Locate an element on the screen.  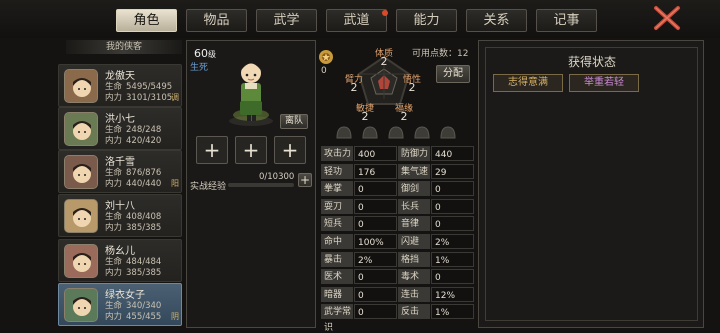
stat-value: 1% is located at coordinates (452, 312).